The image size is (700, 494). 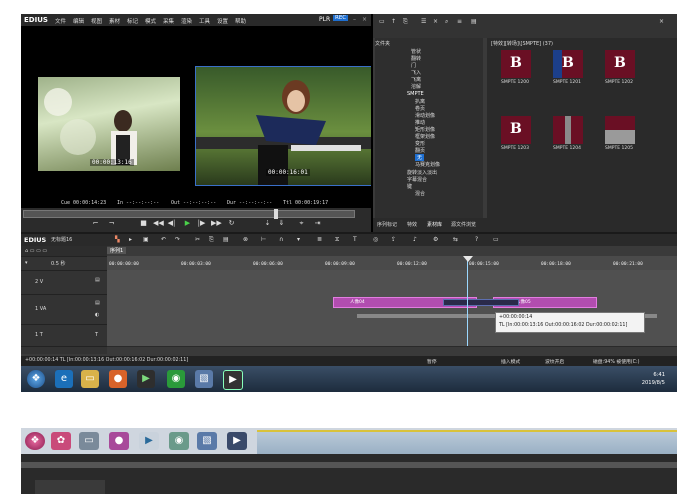 I want to click on track-menu-icon: ▤, so click(x=97, y=280).